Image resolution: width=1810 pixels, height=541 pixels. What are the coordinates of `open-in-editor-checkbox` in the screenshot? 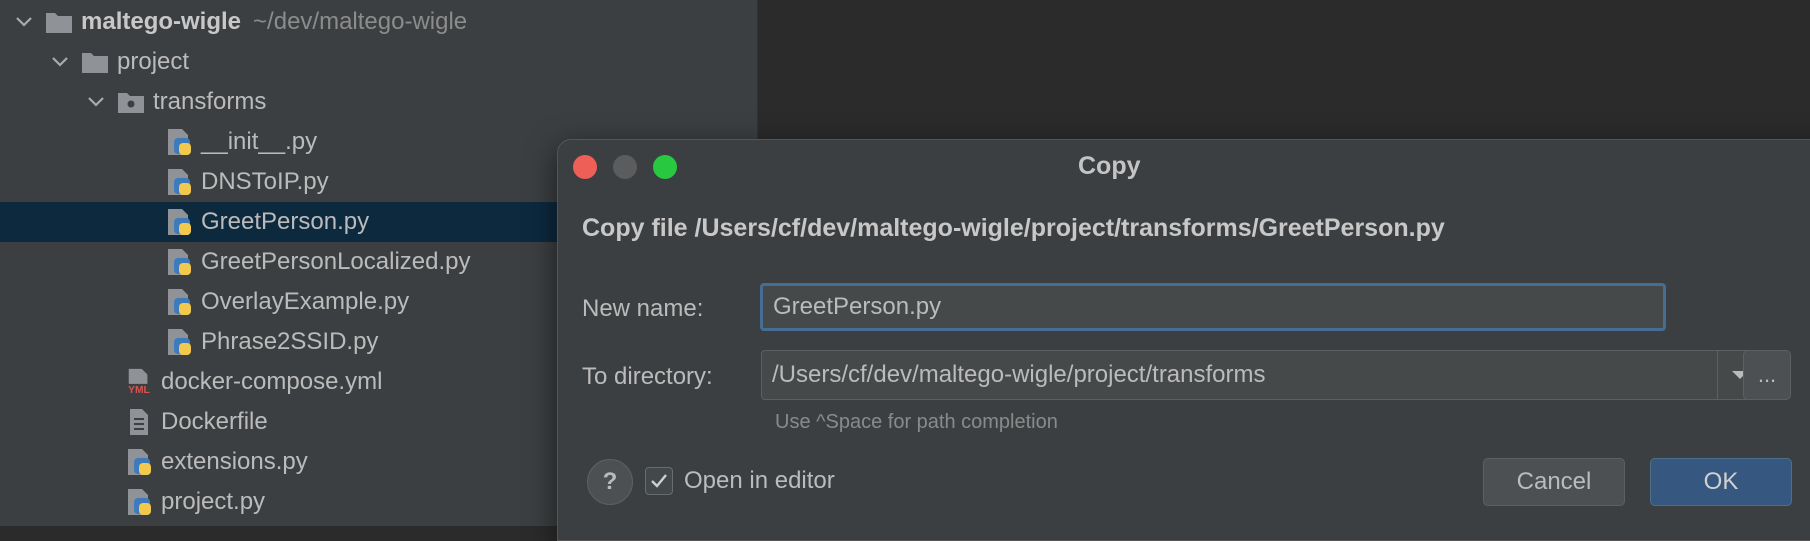 It's located at (659, 481).